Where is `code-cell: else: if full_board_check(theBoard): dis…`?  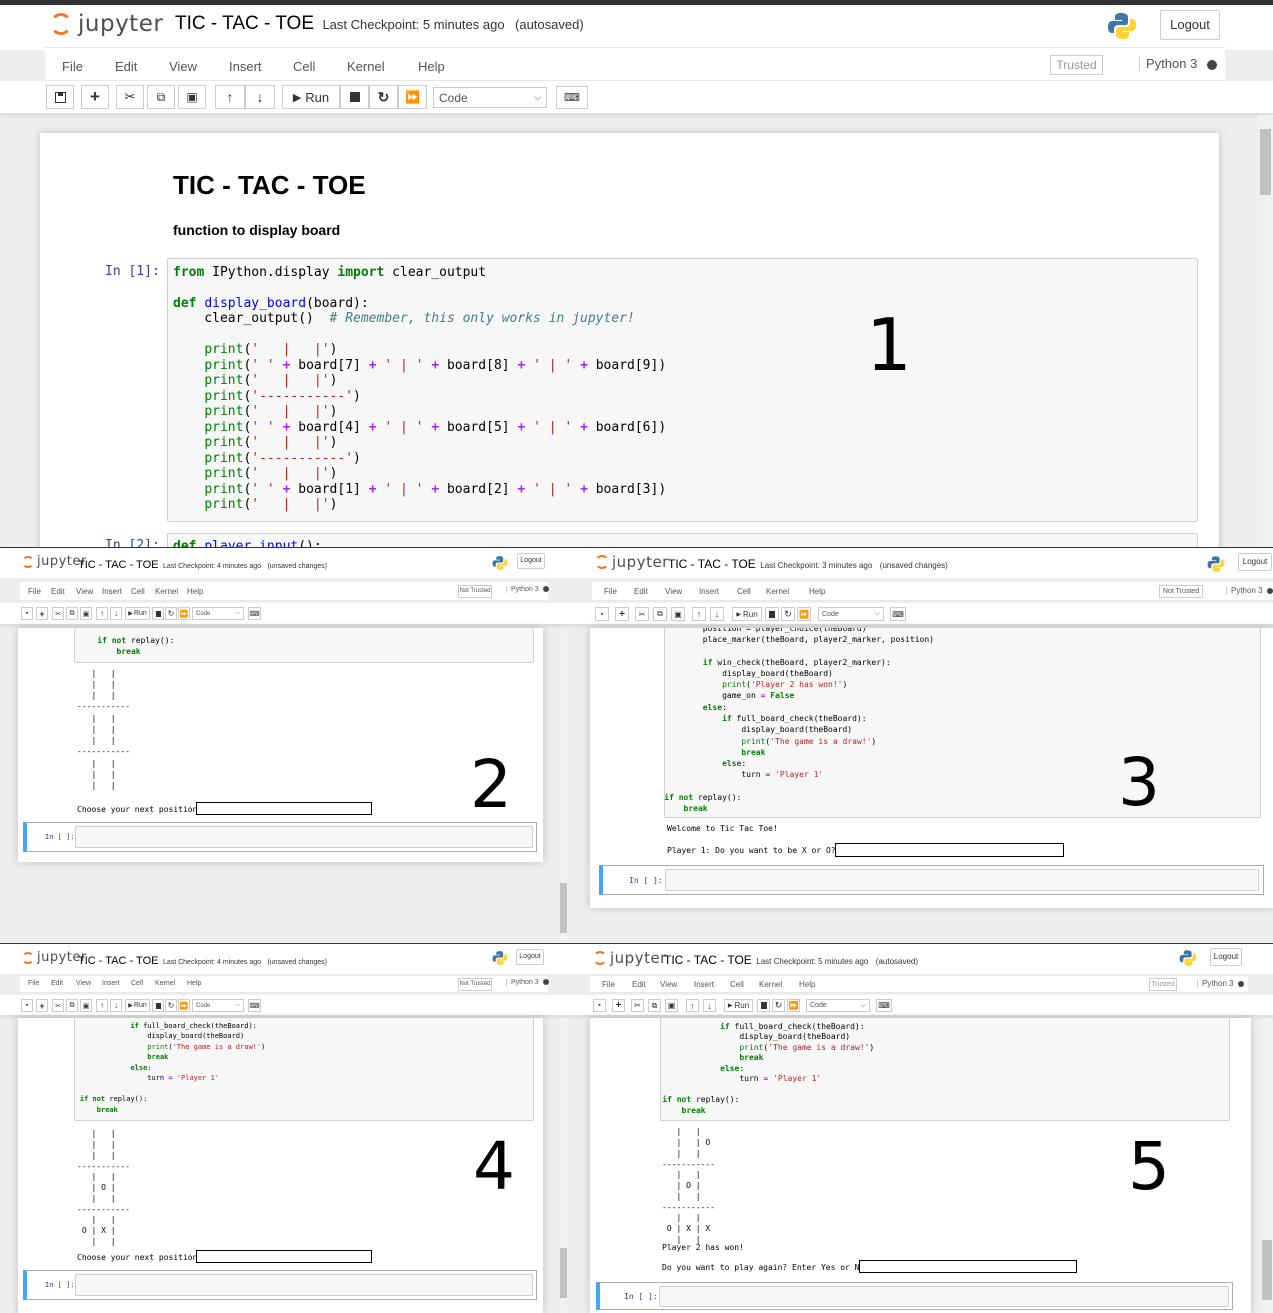 code-cell: else: if full_board_check(theBoard): dis… is located at coordinates (945, 1069).